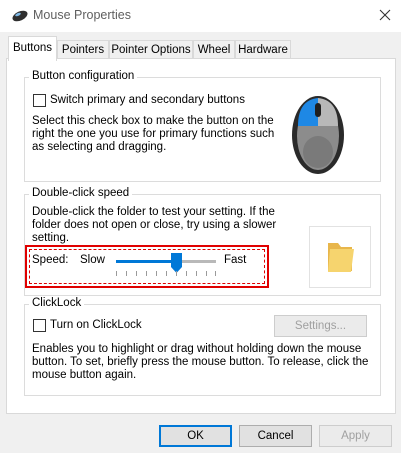 The image size is (401, 453). Describe the element at coordinates (96, 325) in the screenshot. I see `clicklock-checkbox-label: Turn on ClickLock` at that location.